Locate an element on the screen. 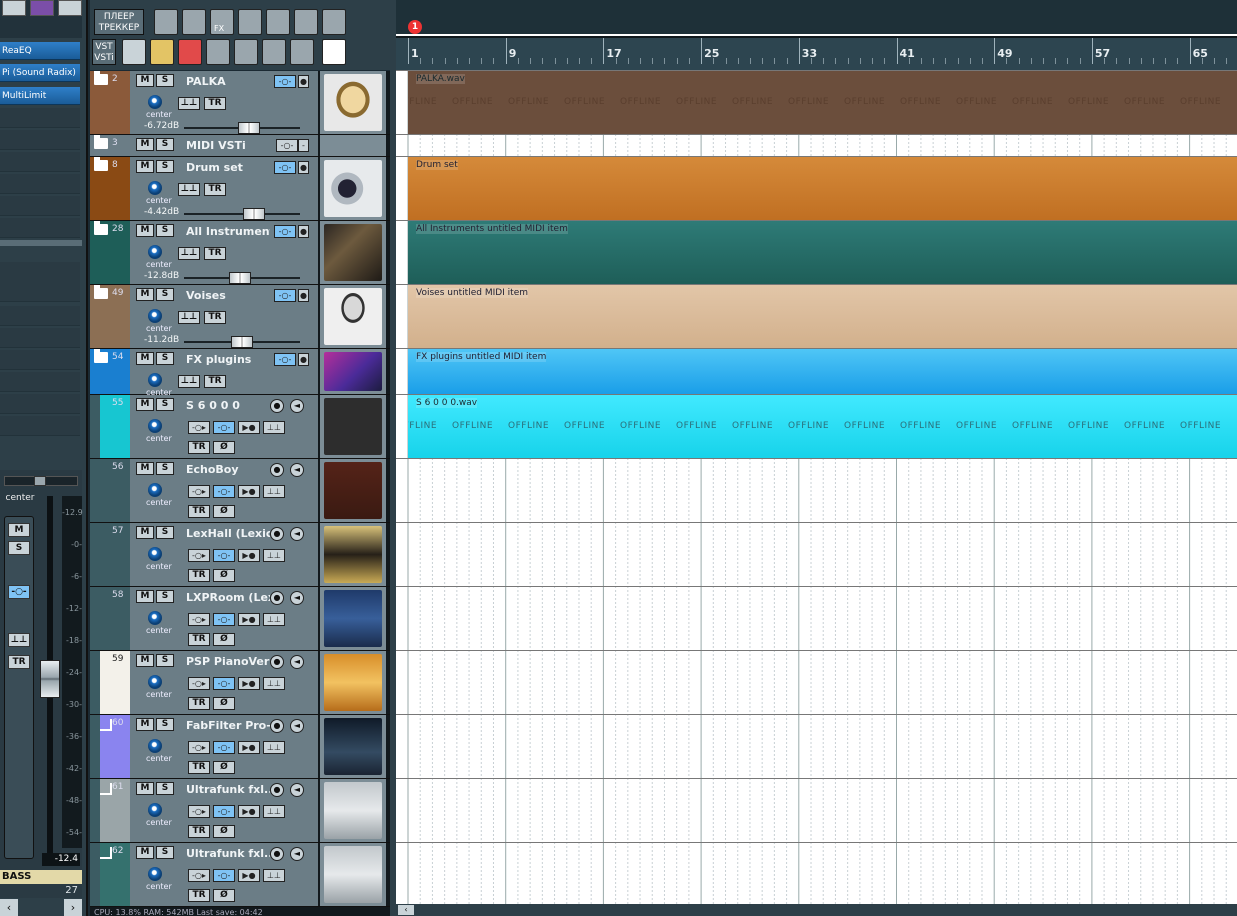 The image size is (1237, 916). scroll-left-icon: ‹ is located at coordinates (406, 910).